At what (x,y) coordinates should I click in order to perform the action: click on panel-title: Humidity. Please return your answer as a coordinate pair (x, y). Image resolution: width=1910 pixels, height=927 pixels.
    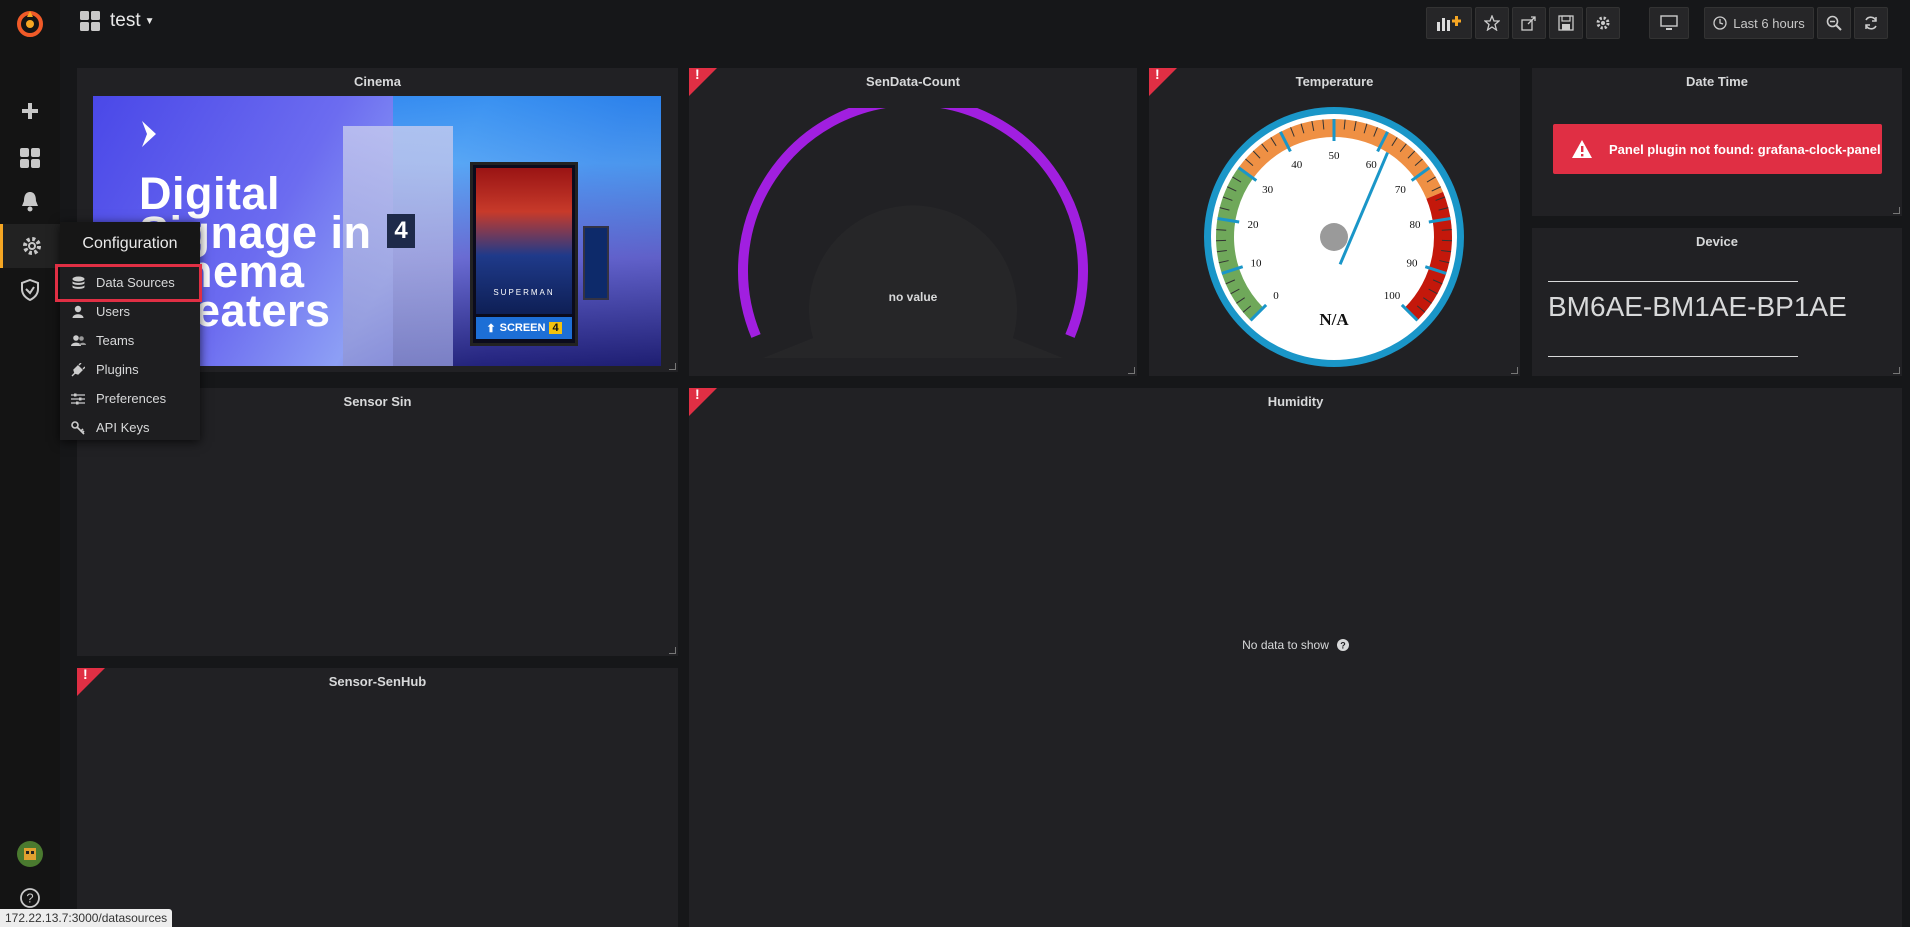
    Looking at the image, I should click on (1295, 401).